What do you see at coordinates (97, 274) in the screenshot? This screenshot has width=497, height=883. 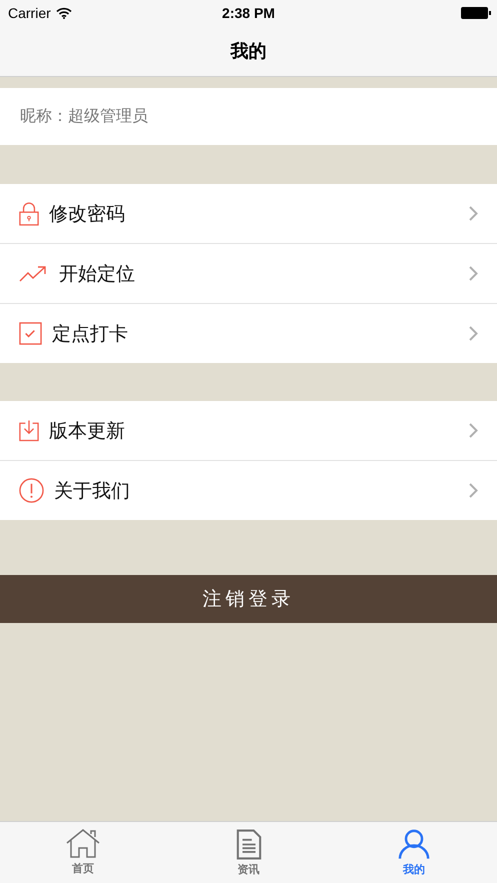 I see `menu-label: 开始定位` at bounding box center [97, 274].